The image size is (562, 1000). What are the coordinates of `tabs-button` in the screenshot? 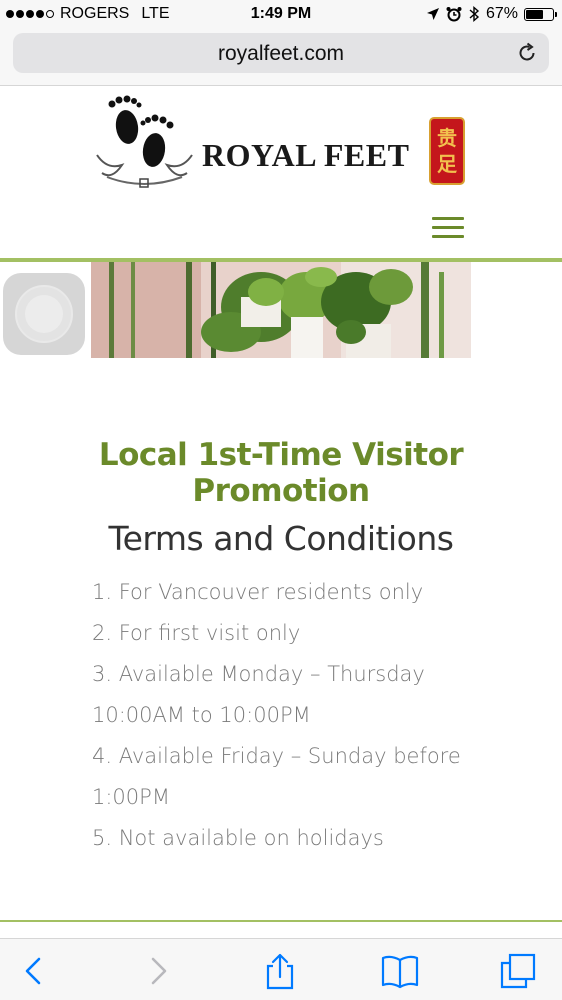 It's located at (518, 971).